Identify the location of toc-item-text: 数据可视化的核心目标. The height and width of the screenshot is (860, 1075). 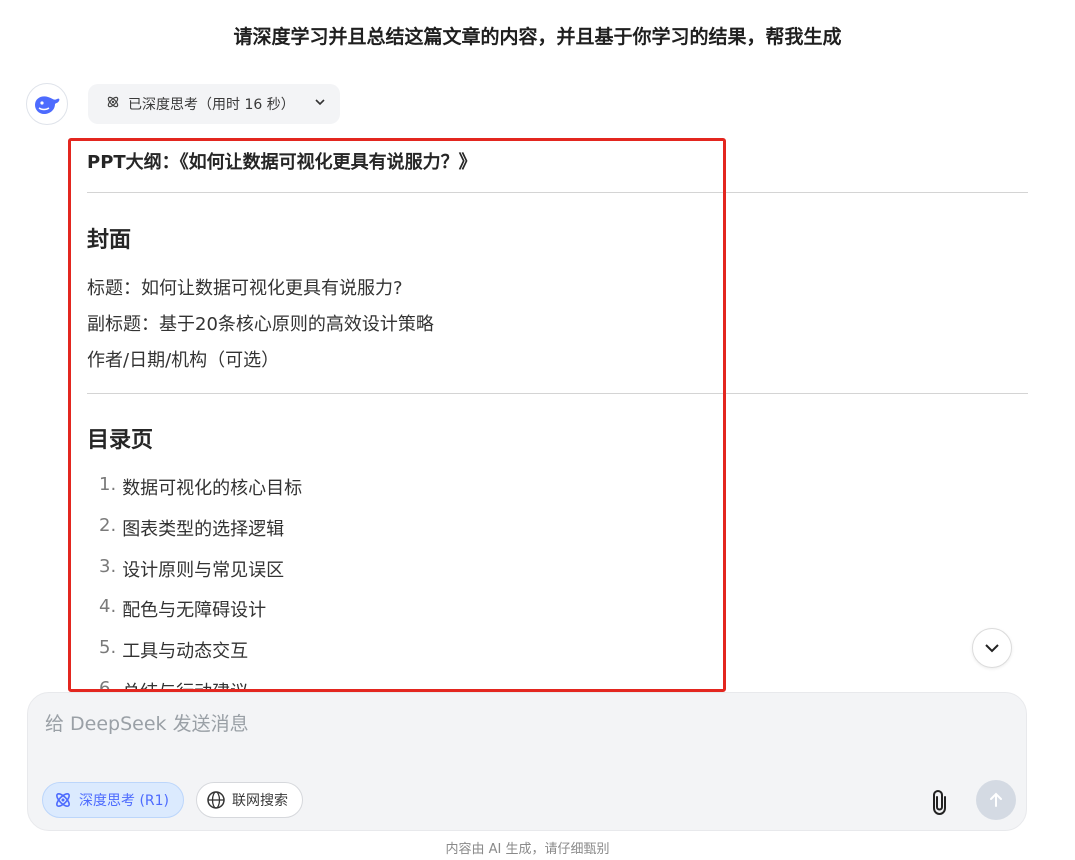
(212, 488).